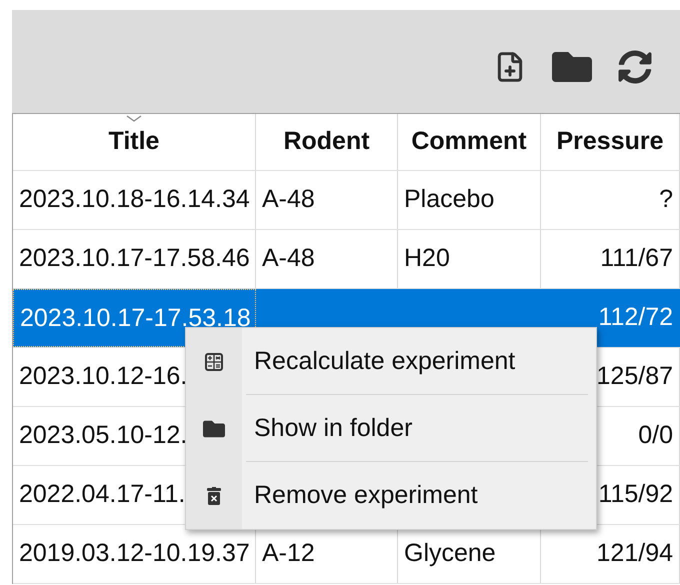 The width and height of the screenshot is (680, 585). I want to click on table-cell-text: H20, so click(427, 258).